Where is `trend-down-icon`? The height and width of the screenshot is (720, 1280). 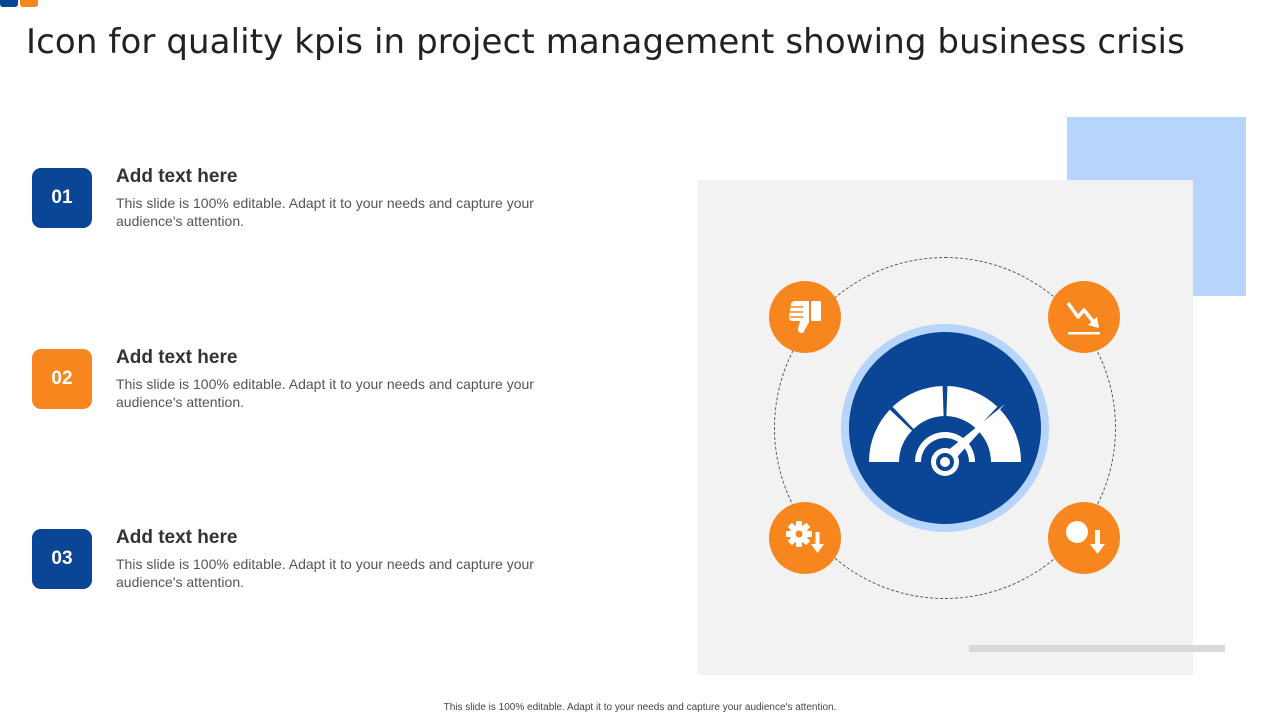
trend-down-icon is located at coordinates (1083, 318).